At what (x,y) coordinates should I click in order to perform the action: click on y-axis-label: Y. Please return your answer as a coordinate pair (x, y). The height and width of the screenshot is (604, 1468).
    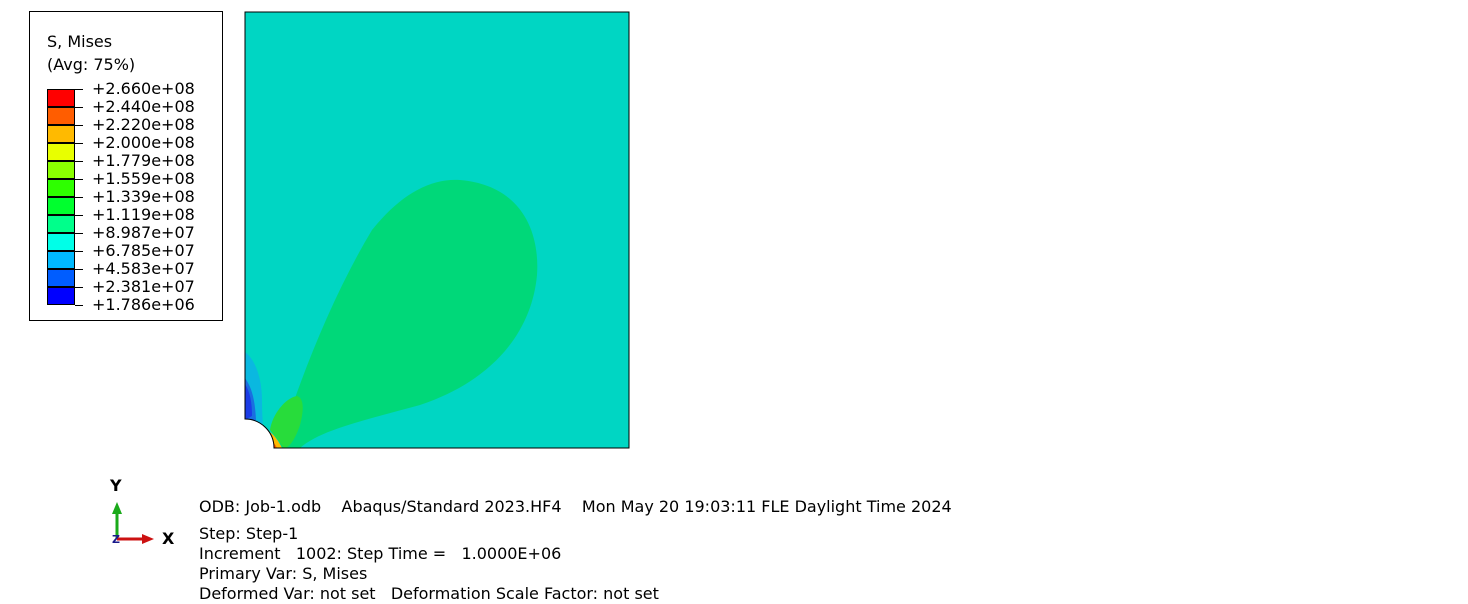
    Looking at the image, I should click on (115, 485).